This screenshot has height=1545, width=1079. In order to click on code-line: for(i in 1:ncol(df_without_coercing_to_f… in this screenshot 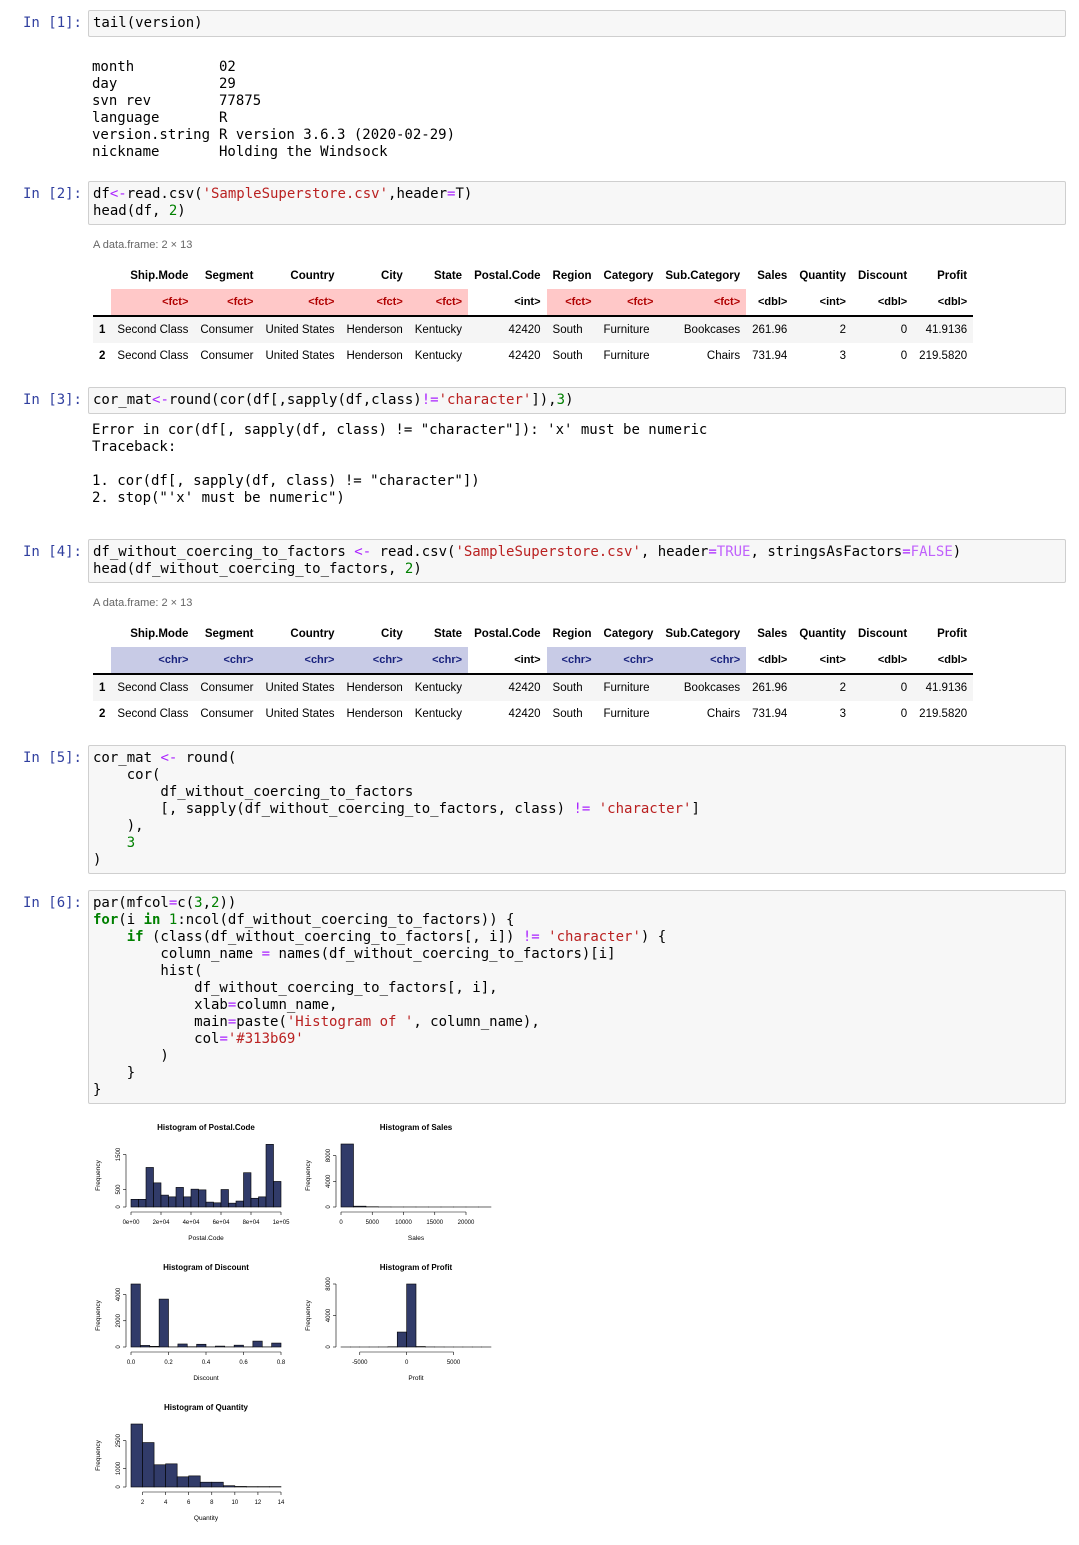, I will do `click(577, 920)`.